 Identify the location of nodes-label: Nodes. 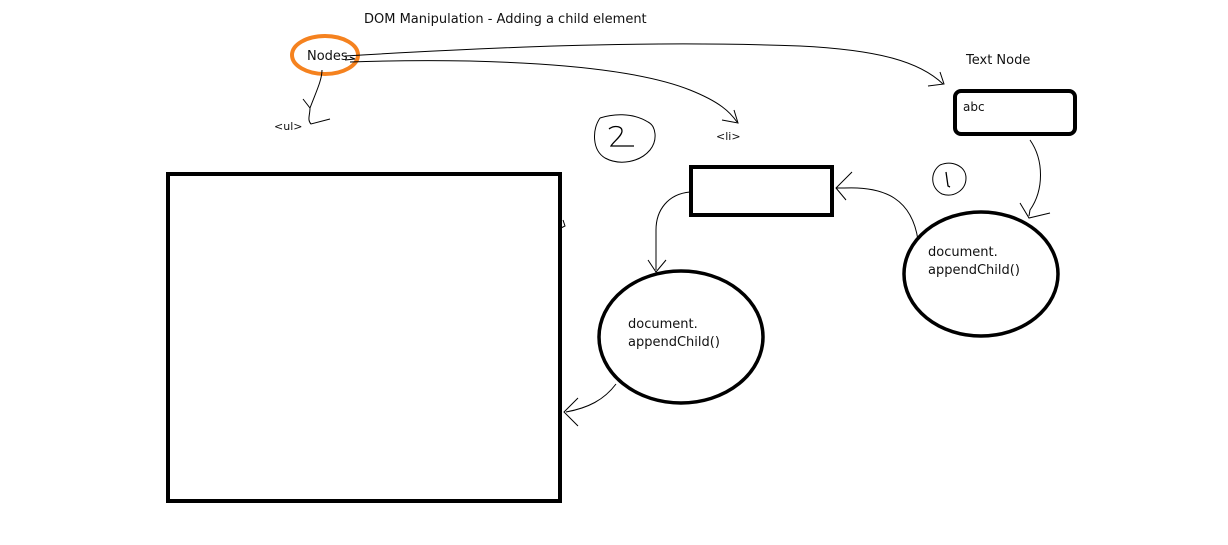
(327, 56).